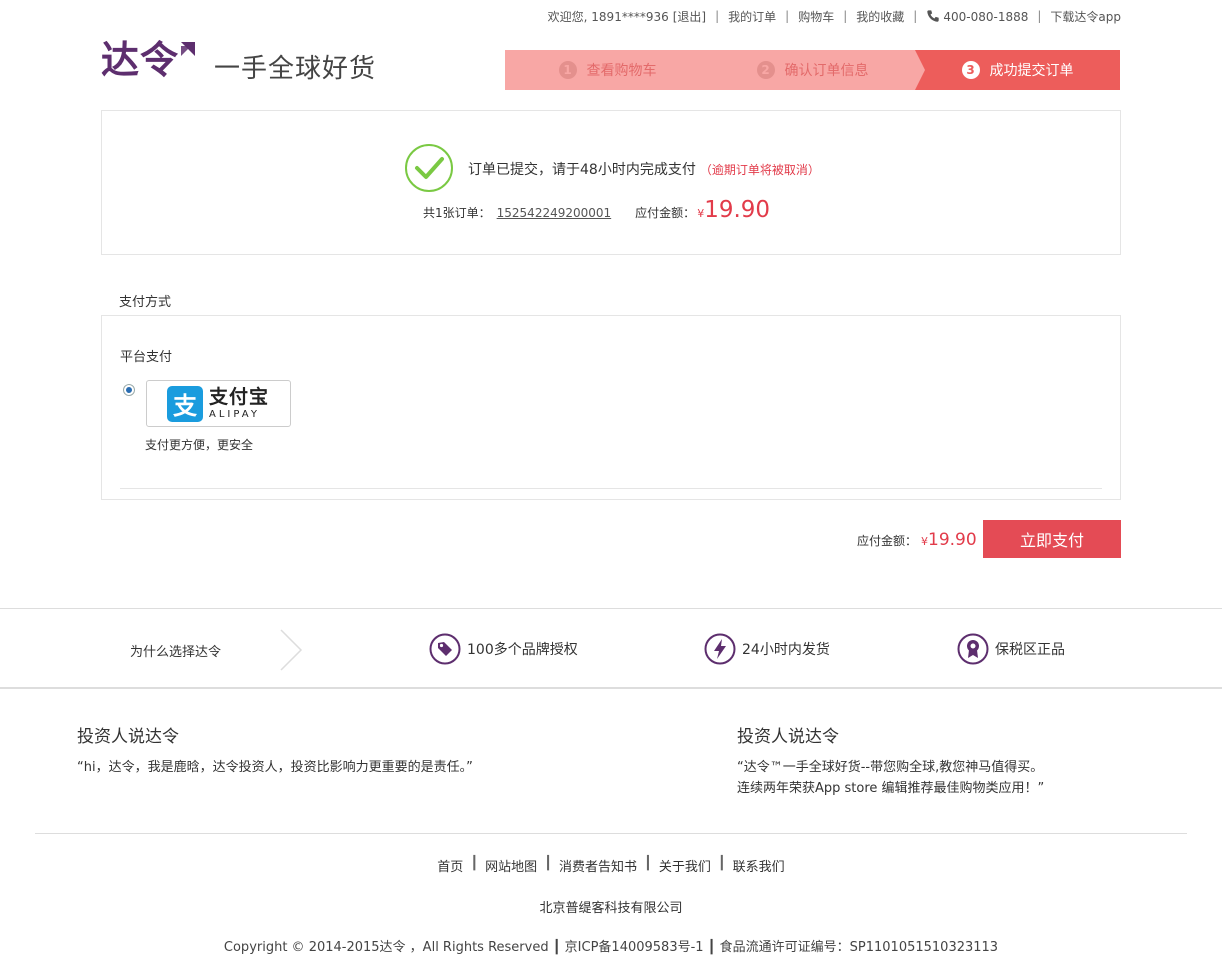 This screenshot has width=1222, height=974. I want to click on step-order-submitted: 3 成功提交订单, so click(1017, 70).